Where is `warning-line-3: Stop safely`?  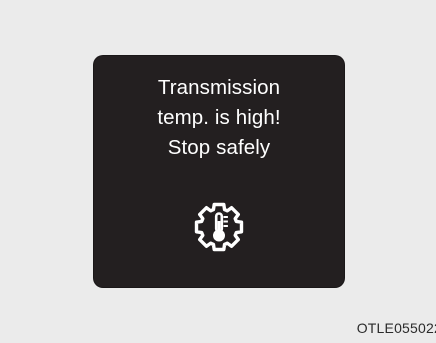
warning-line-3: Stop safely is located at coordinates (219, 147).